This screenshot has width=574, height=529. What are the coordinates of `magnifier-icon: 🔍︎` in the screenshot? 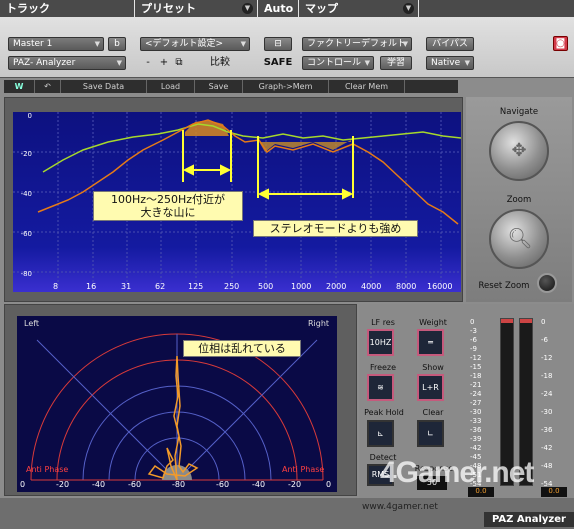 It's located at (520, 238).